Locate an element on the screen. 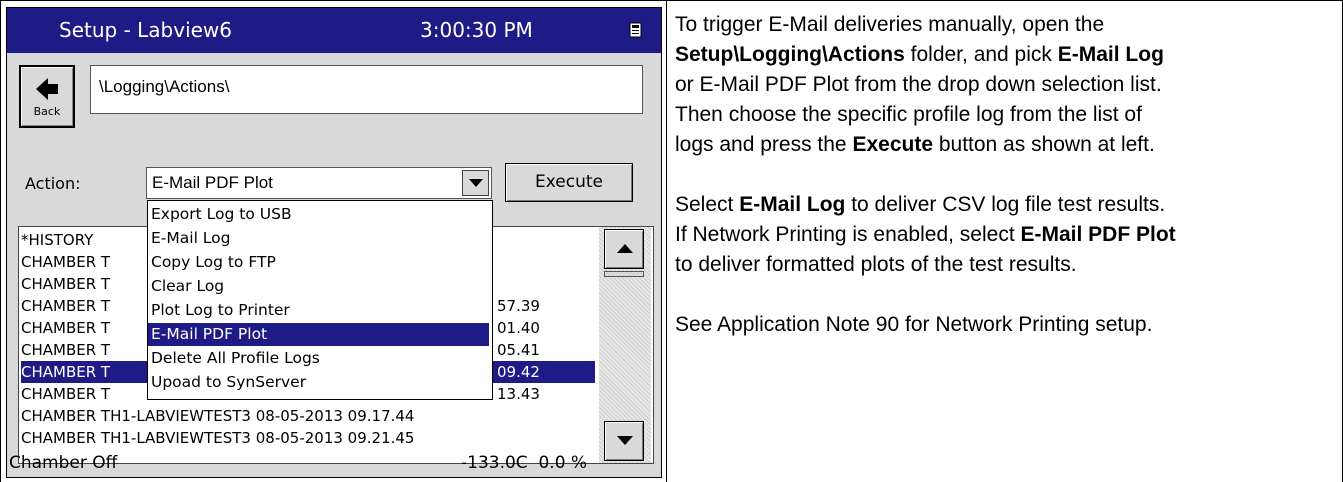 The height and width of the screenshot is (482, 1343). log-row: *HISTORY is located at coordinates (57, 240).